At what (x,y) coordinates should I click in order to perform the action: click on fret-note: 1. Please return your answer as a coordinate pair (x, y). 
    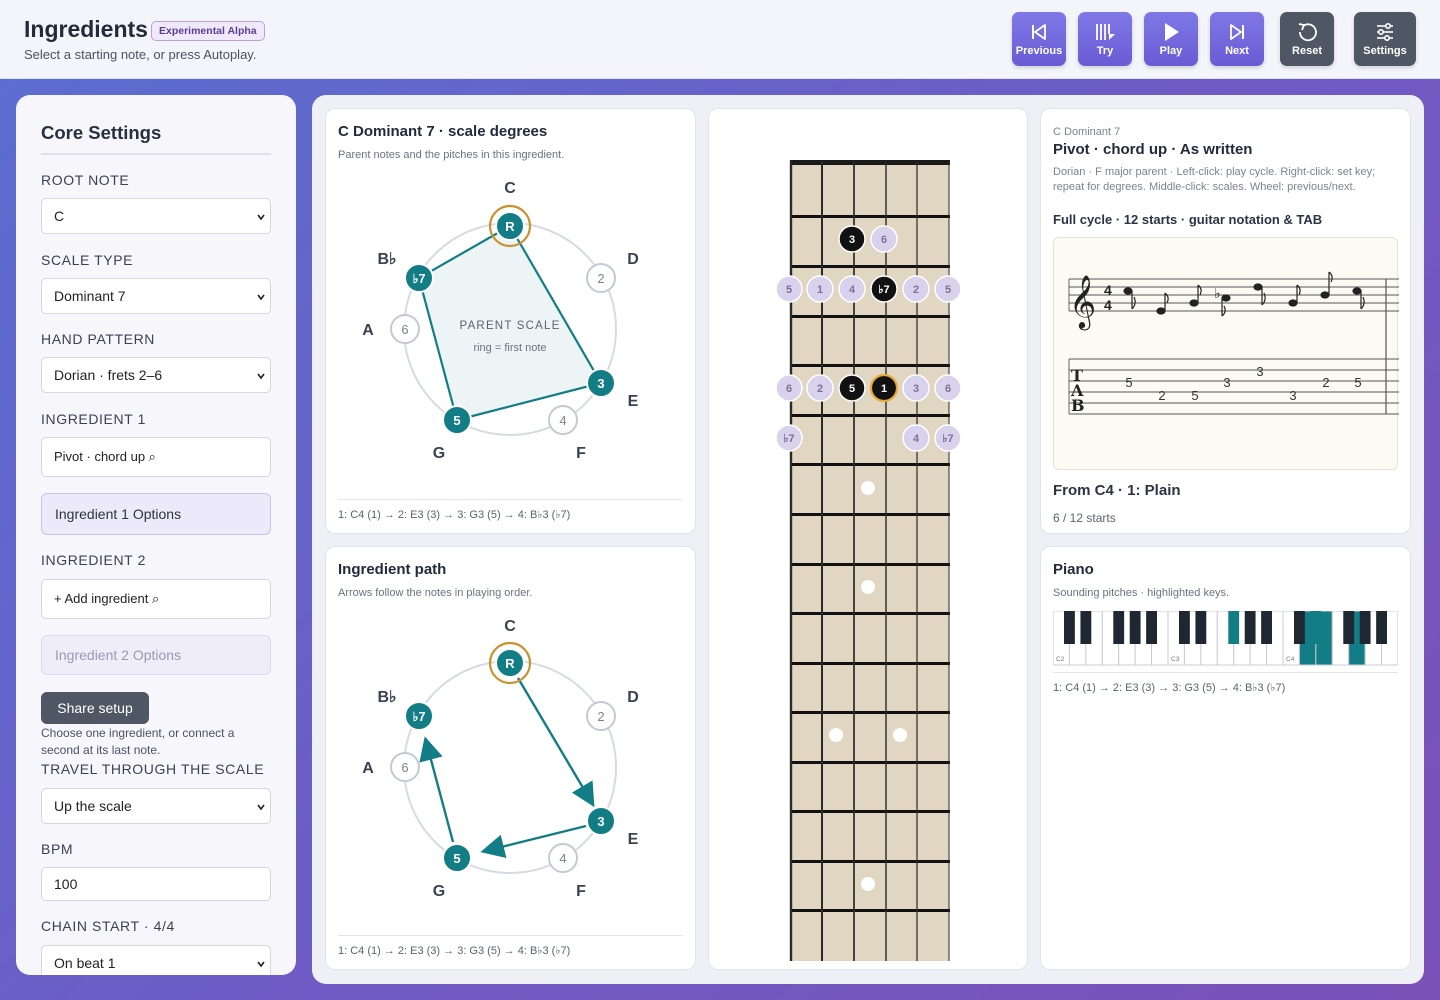
    Looking at the image, I should click on (820, 289).